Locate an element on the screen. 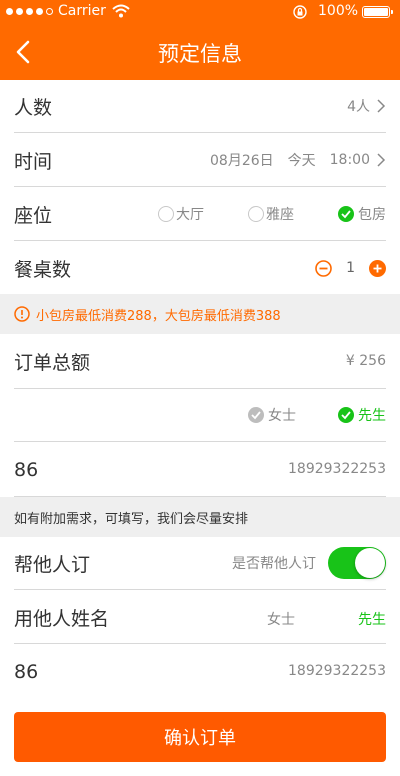  help-row: 帮他人订 是否帮他人订 is located at coordinates (200, 563).